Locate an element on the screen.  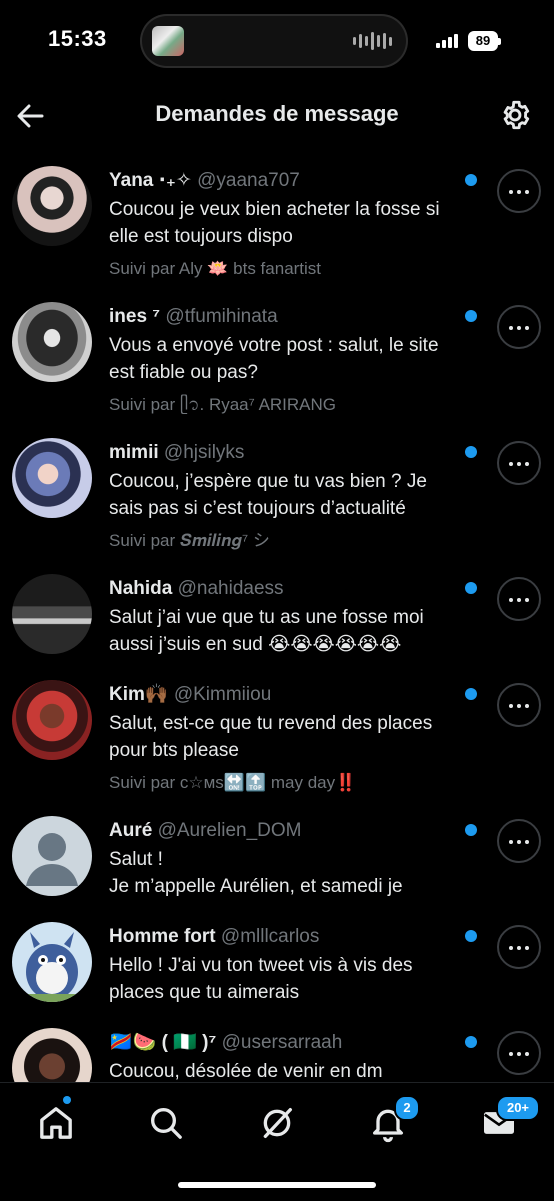
messages-badge: 20+ is located at coordinates (518, 1108).